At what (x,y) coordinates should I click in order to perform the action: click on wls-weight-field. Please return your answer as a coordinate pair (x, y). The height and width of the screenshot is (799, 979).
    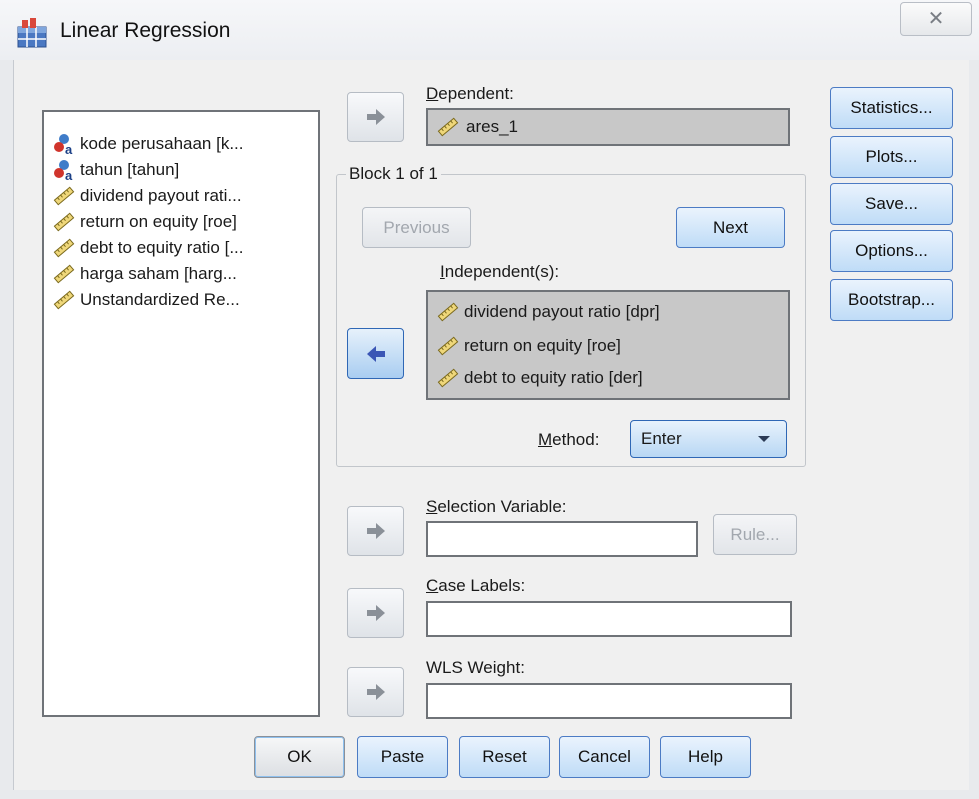
    Looking at the image, I should click on (609, 701).